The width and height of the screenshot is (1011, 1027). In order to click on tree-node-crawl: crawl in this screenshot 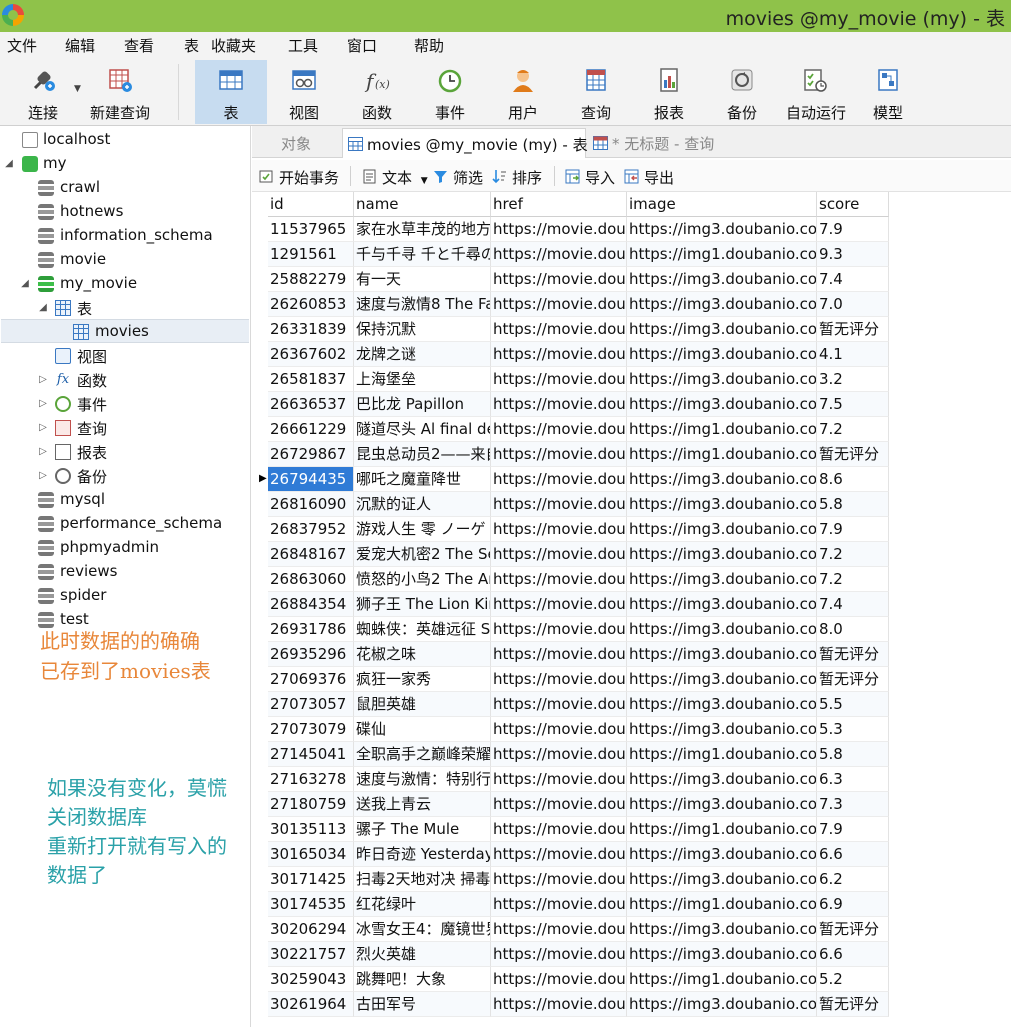, I will do `click(125, 188)`.